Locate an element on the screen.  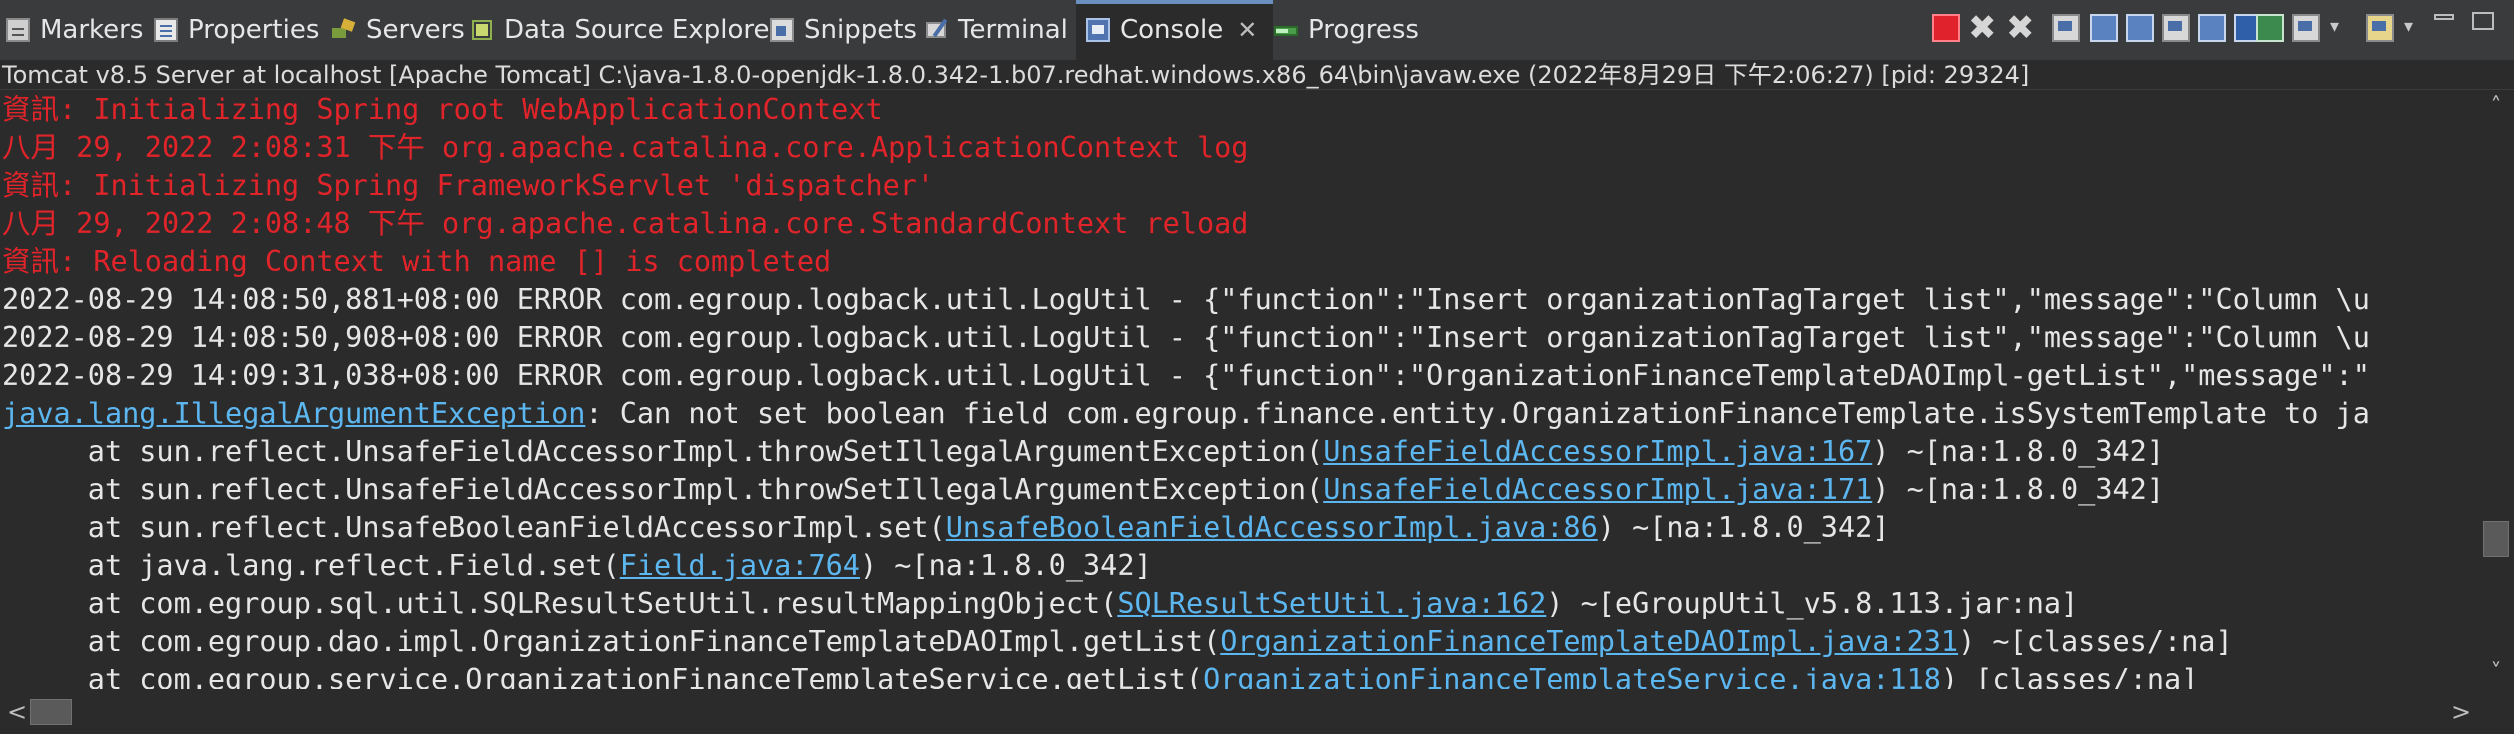
maximize-icon is located at coordinates (2483, 21).